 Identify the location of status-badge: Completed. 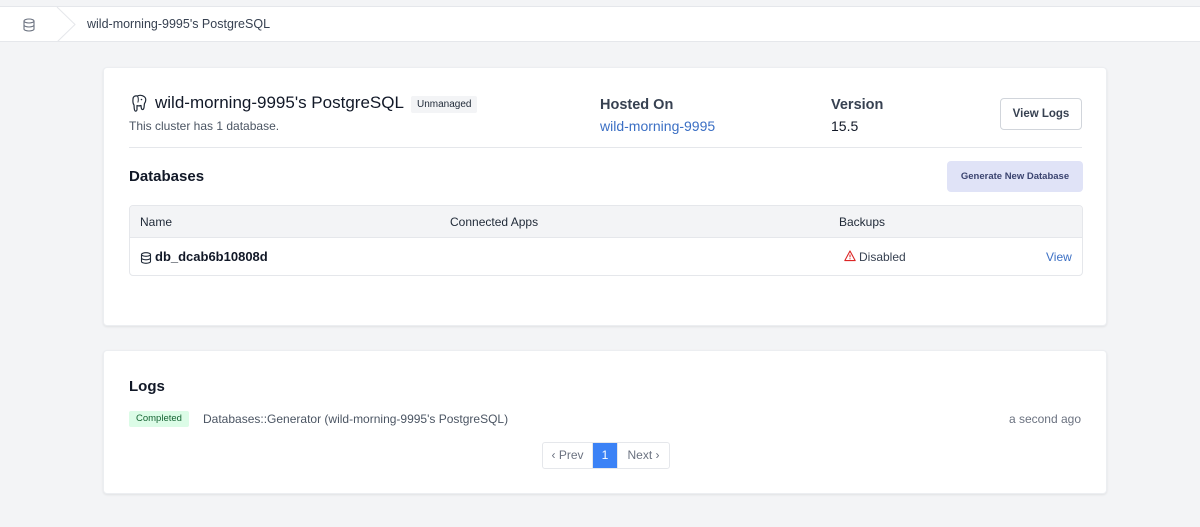
(159, 419).